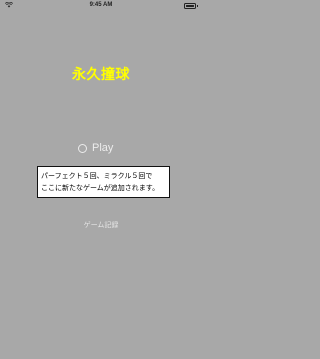 Image resolution: width=320 pixels, height=359 pixels. Describe the element at coordinates (101, 75) in the screenshot. I see `app-title: 永久撞球` at that location.